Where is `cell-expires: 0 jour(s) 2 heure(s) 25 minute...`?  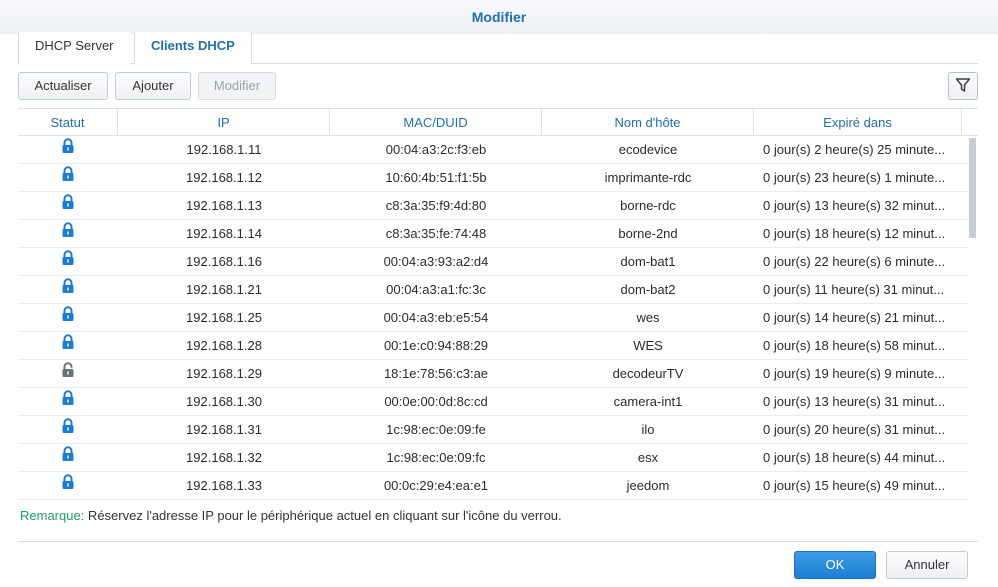 cell-expires: 0 jour(s) 2 heure(s) 25 minute... is located at coordinates (854, 149).